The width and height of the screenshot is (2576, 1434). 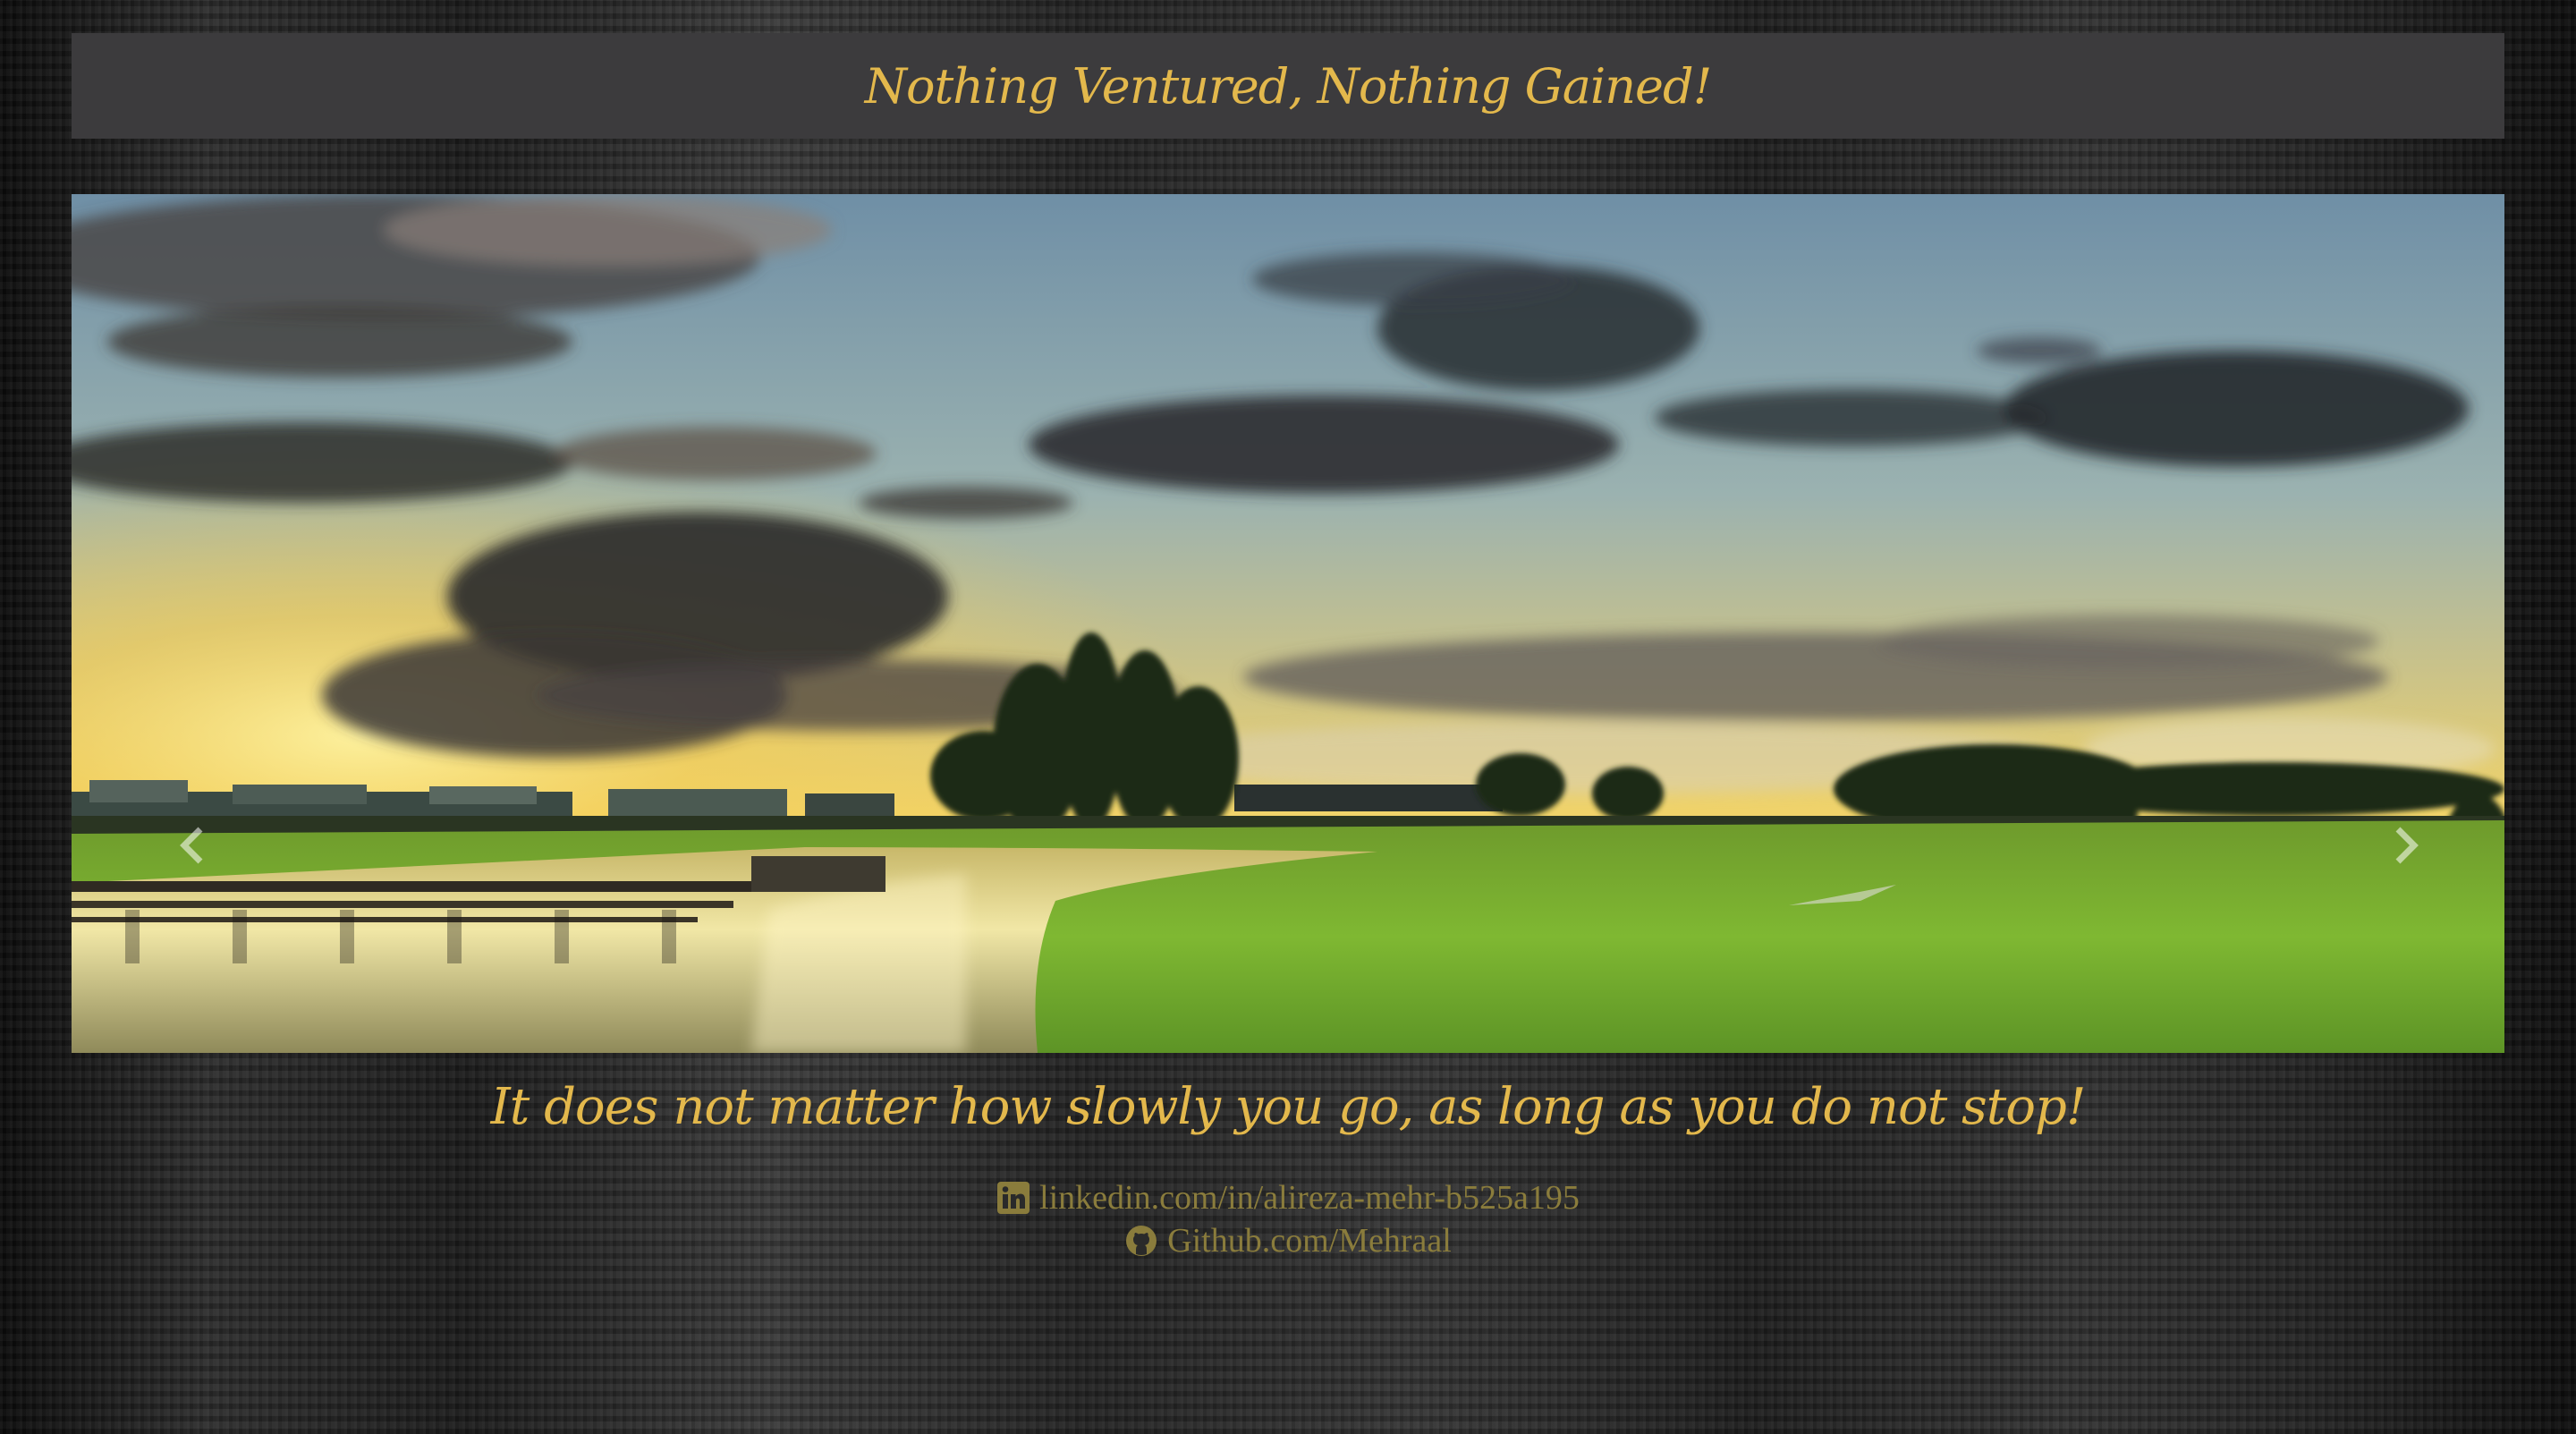 I want to click on linkedin-icon, so click(x=1013, y=1198).